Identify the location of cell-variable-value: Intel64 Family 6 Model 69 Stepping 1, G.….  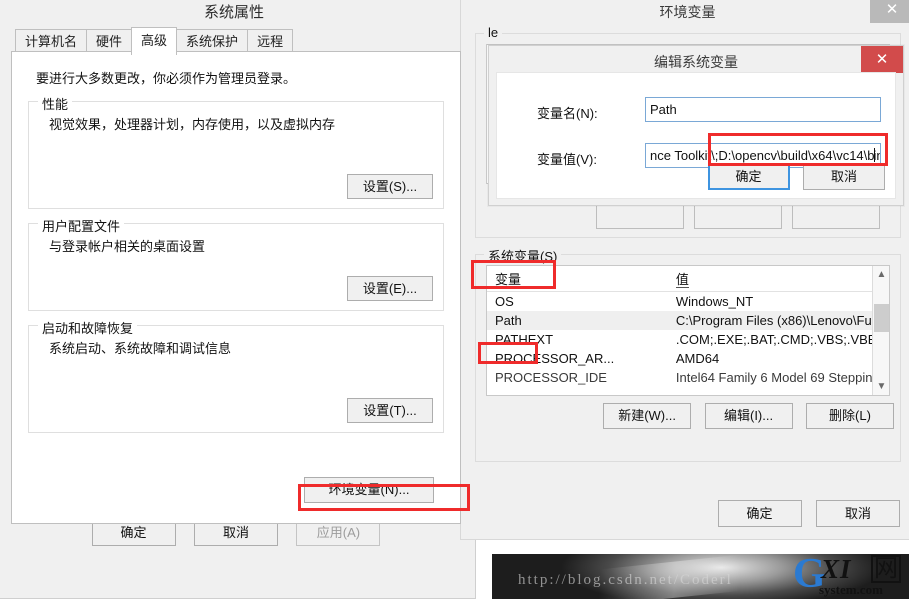
(782, 377).